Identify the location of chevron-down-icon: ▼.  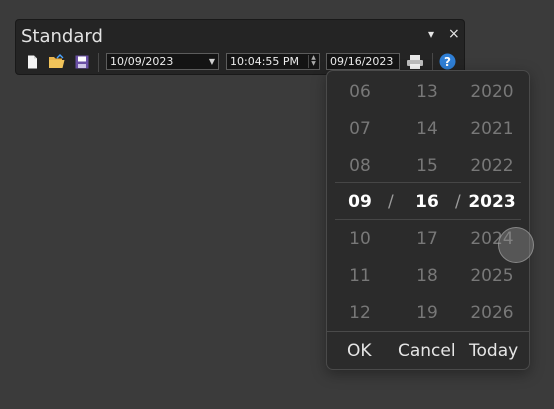
(212, 61).